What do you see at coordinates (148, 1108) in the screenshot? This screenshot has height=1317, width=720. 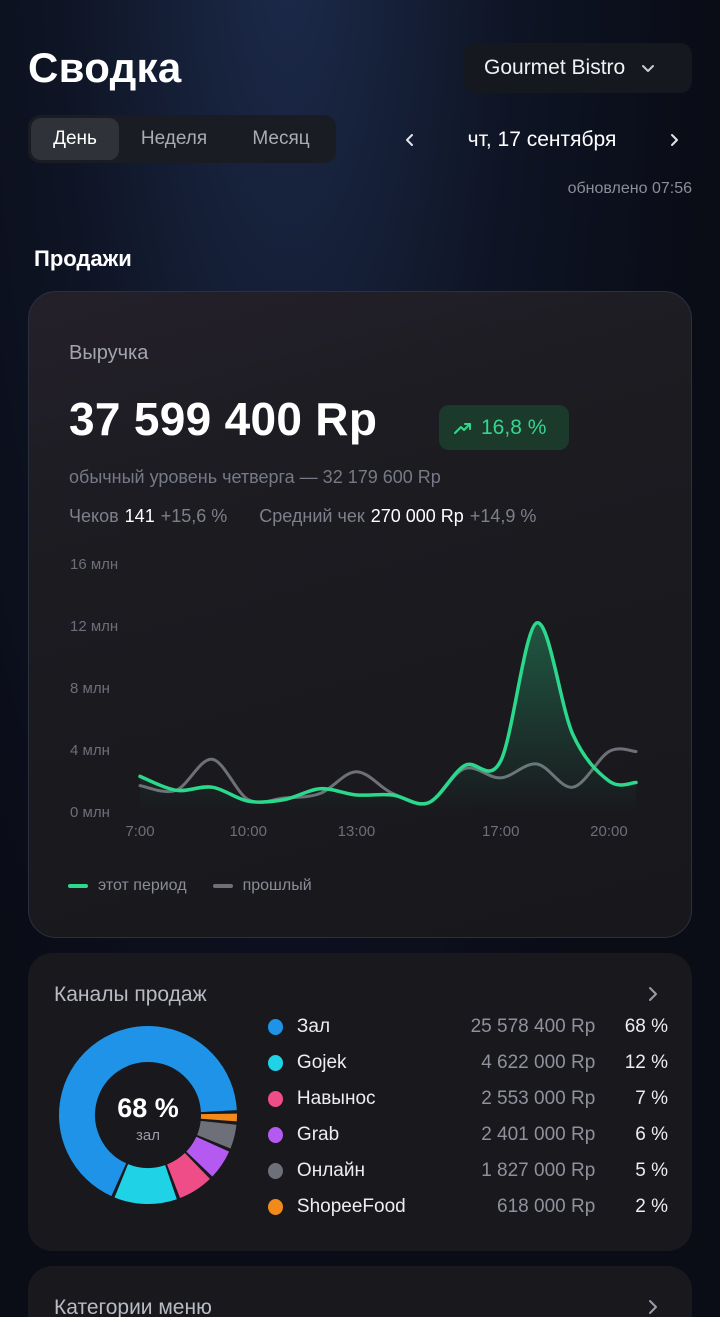 I see `donut-center-pct: 68 %` at bounding box center [148, 1108].